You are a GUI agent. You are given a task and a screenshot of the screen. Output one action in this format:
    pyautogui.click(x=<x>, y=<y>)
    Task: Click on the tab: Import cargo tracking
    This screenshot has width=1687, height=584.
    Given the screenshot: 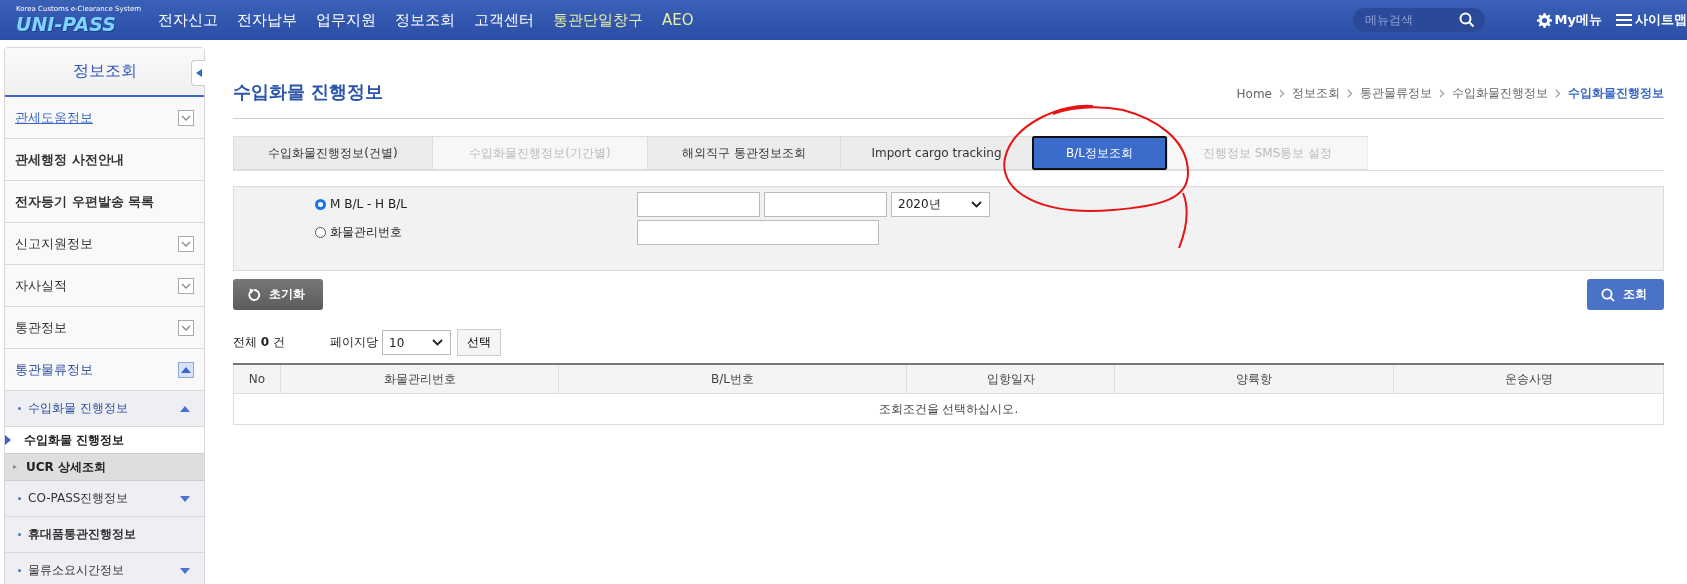 What is the action you would take?
    pyautogui.click(x=936, y=153)
    